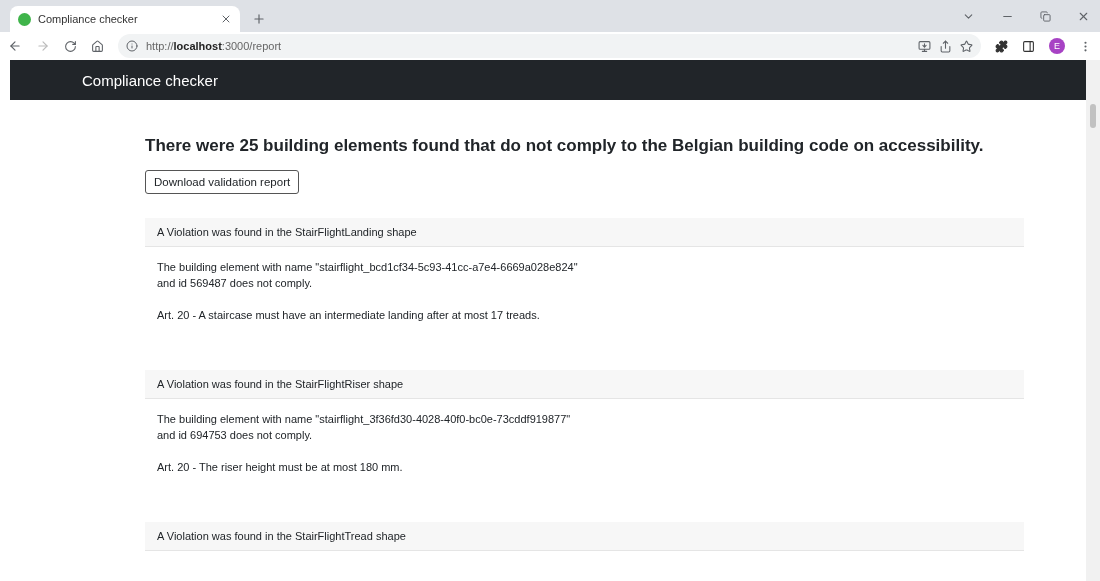  I want to click on page-heading: There were 25 building elements found that do not comply to the Belgian building code on accessibility., so click(564, 146).